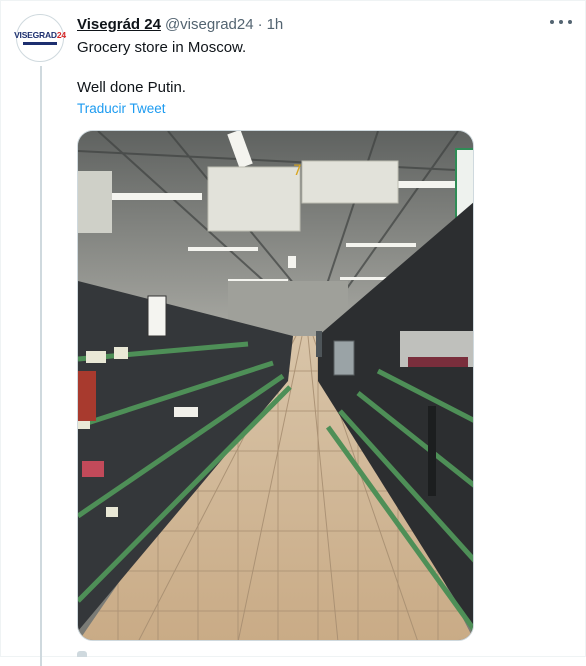 Image resolution: width=586 pixels, height=666 pixels. I want to click on avatar-logo-bar, so click(40, 43).